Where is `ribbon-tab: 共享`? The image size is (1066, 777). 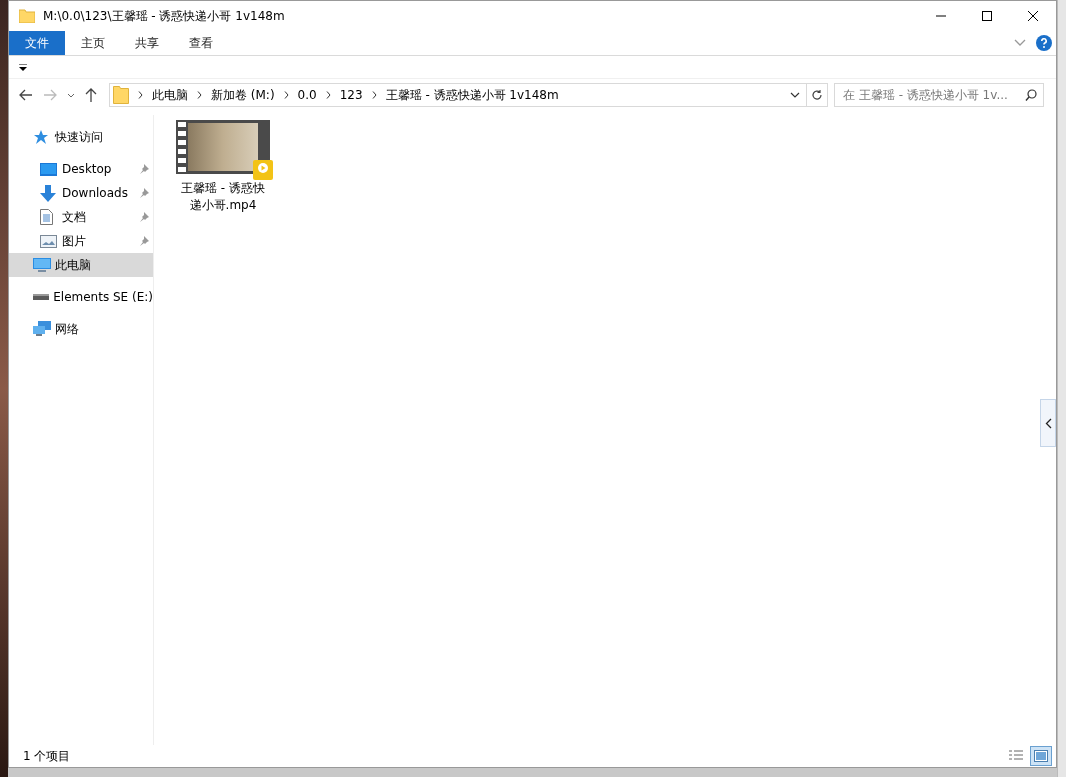 ribbon-tab: 共享 is located at coordinates (147, 43).